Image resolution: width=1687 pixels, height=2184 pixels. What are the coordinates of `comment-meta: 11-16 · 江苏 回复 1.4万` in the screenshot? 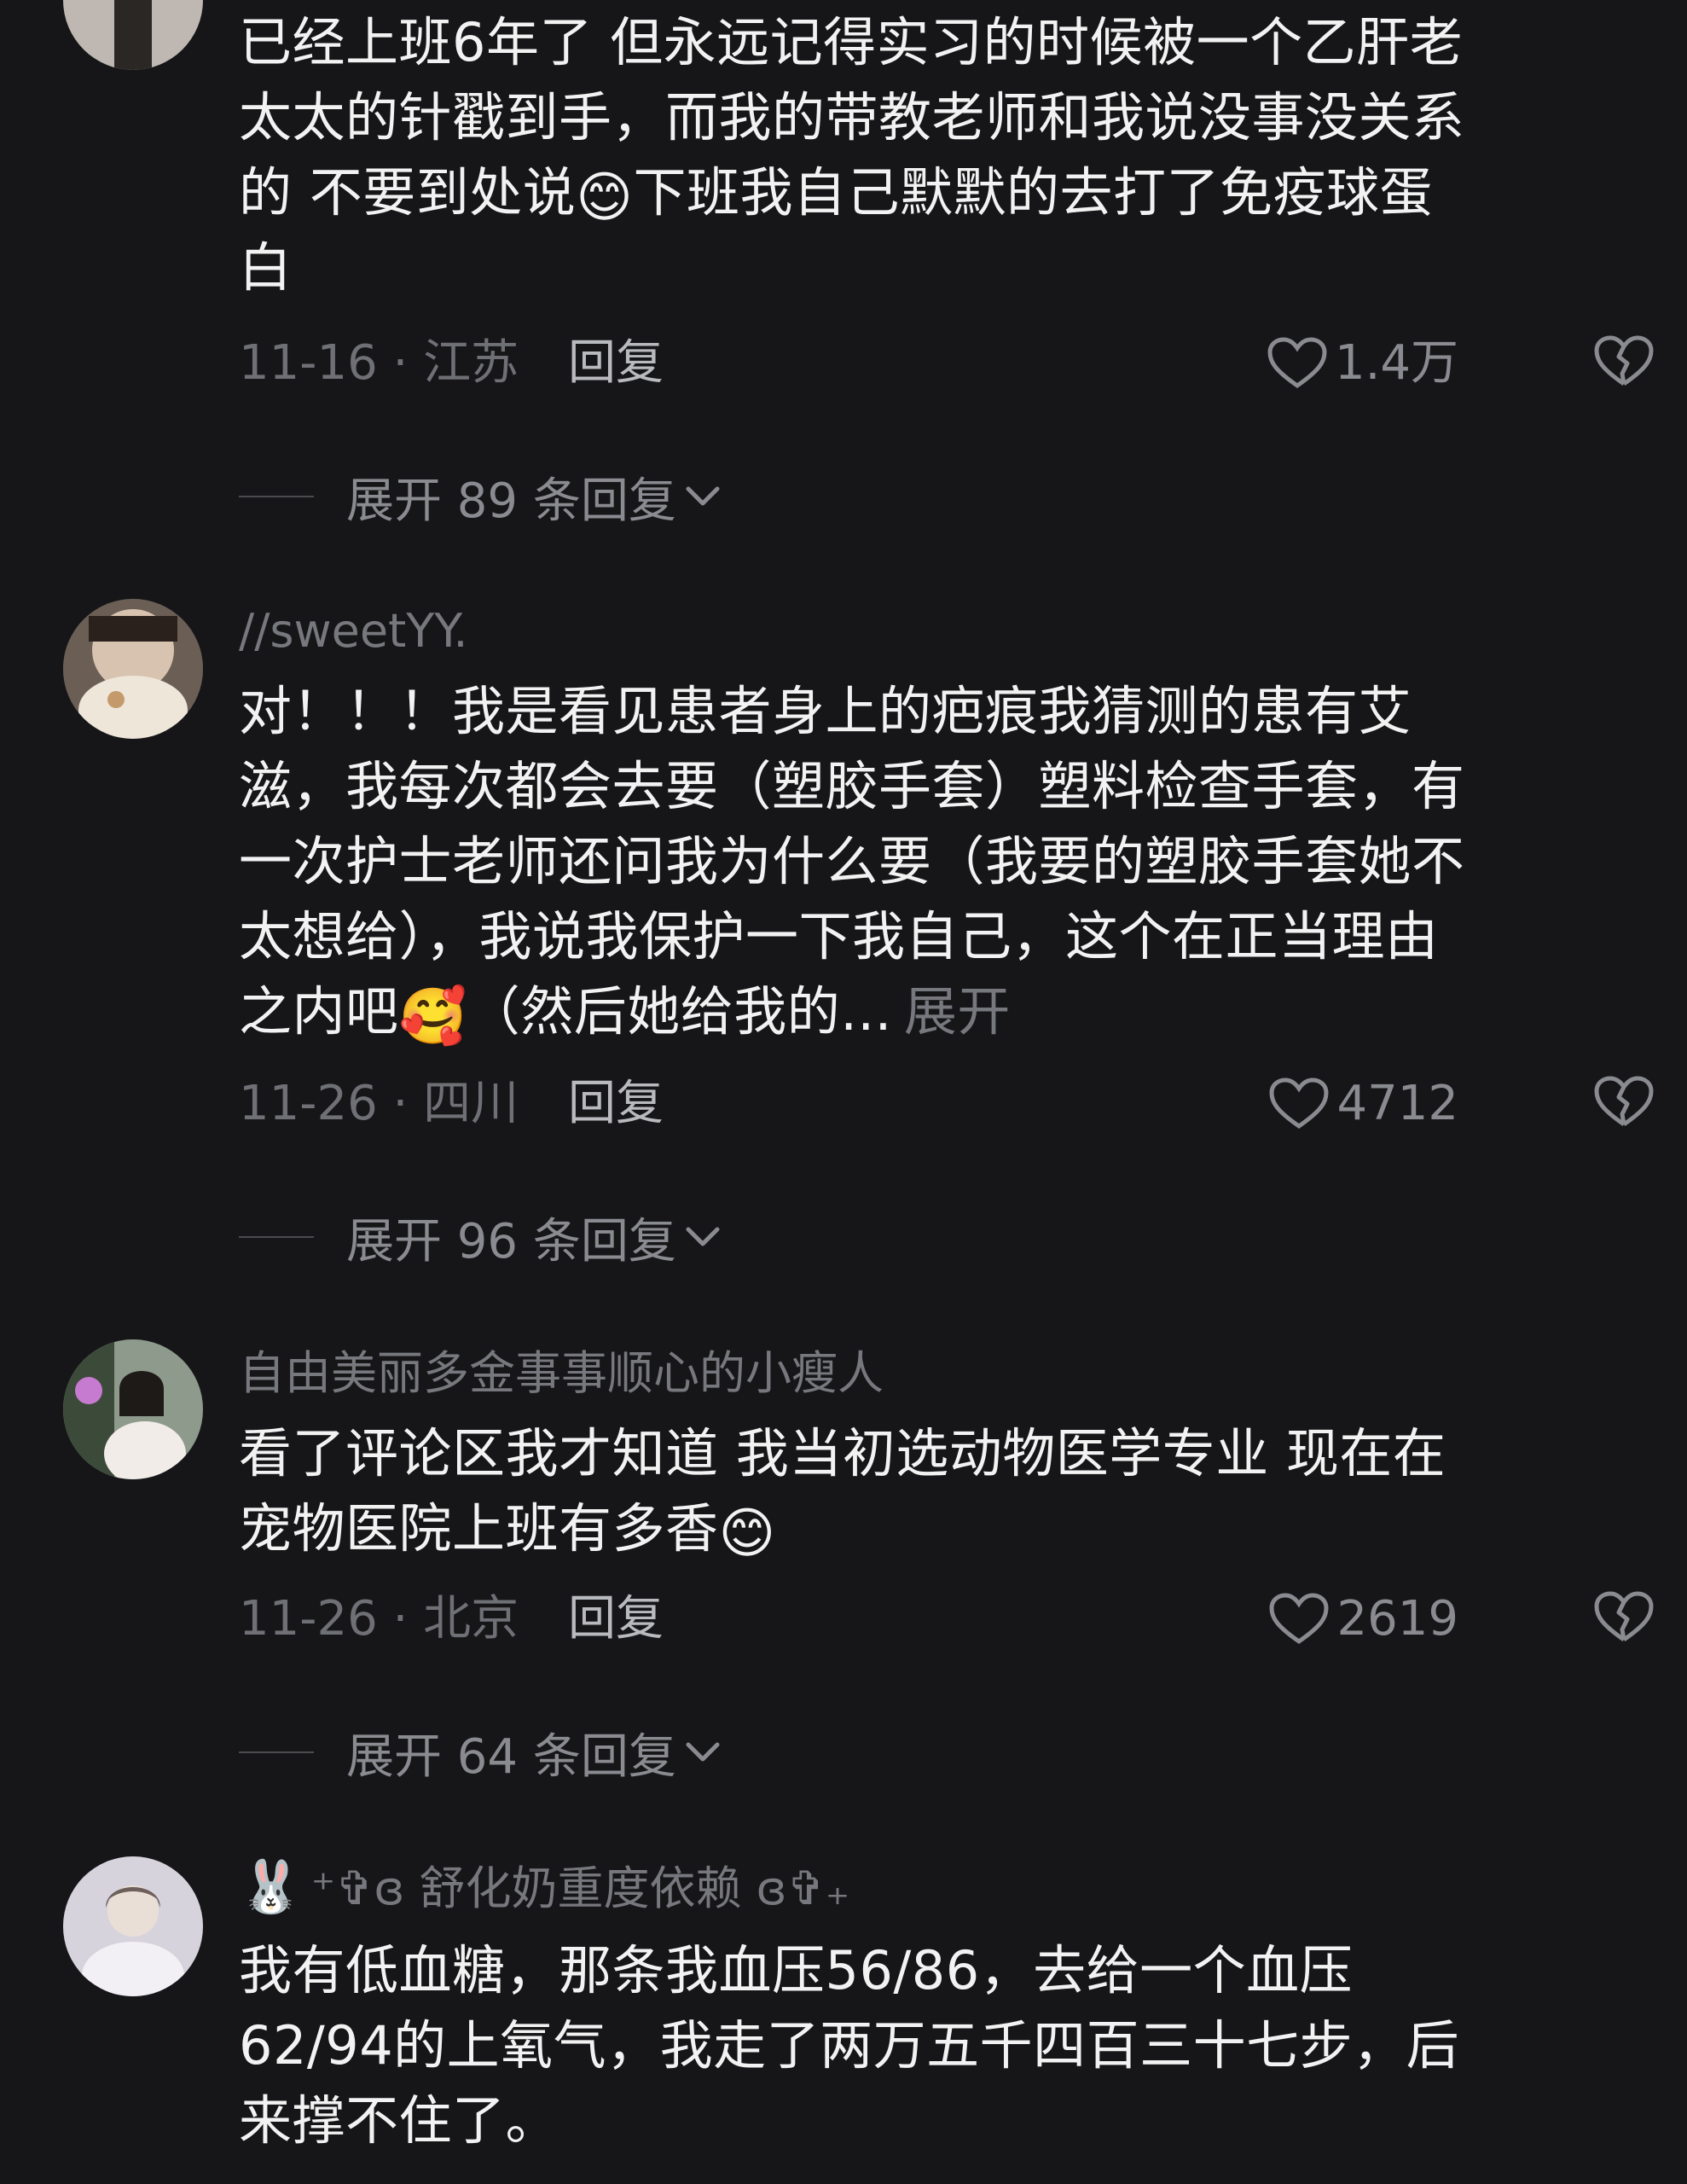 It's located at (947, 363).